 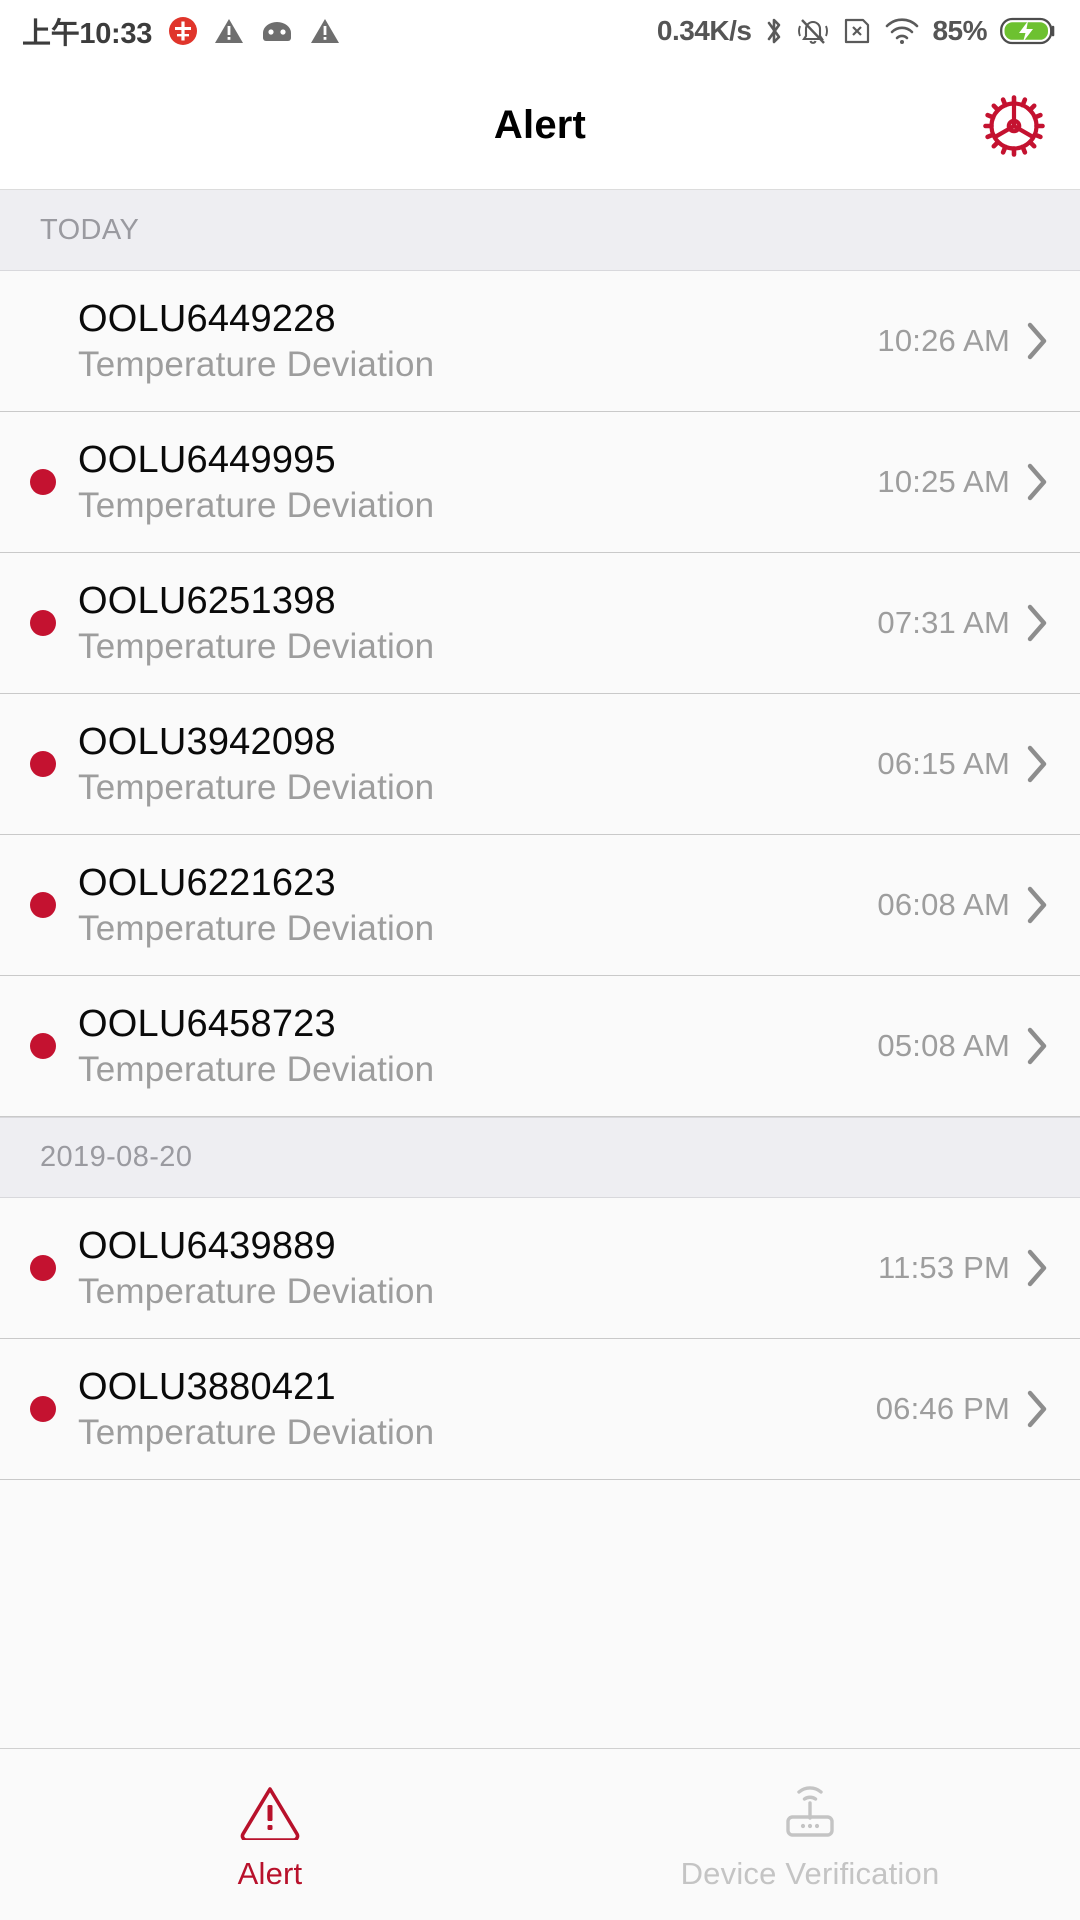 I want to click on alert-time: 06:15 AM, so click(x=943, y=763).